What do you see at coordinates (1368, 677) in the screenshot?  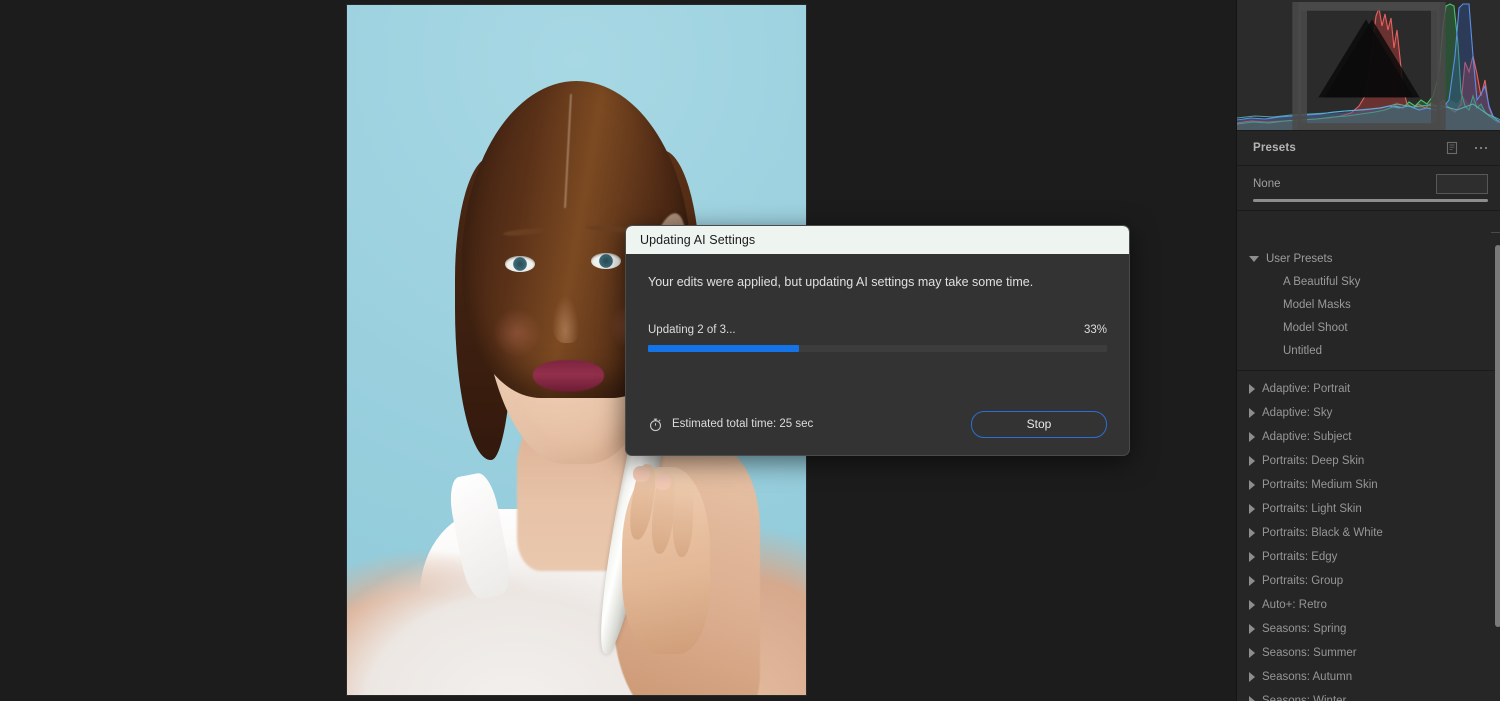 I see `preset-group-header: Seasons: Autumn` at bounding box center [1368, 677].